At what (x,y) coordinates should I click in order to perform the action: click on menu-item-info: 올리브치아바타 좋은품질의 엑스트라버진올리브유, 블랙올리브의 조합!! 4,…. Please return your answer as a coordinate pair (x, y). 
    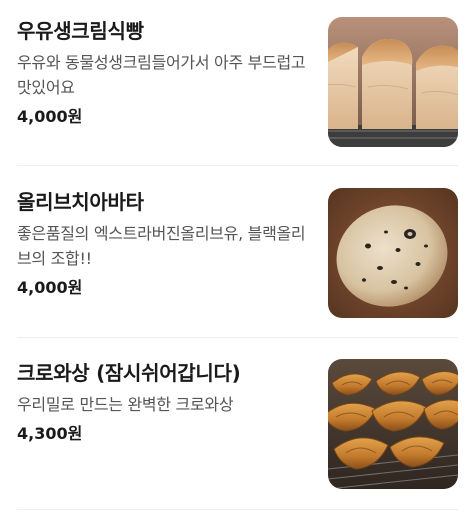
    Looking at the image, I should click on (164, 243).